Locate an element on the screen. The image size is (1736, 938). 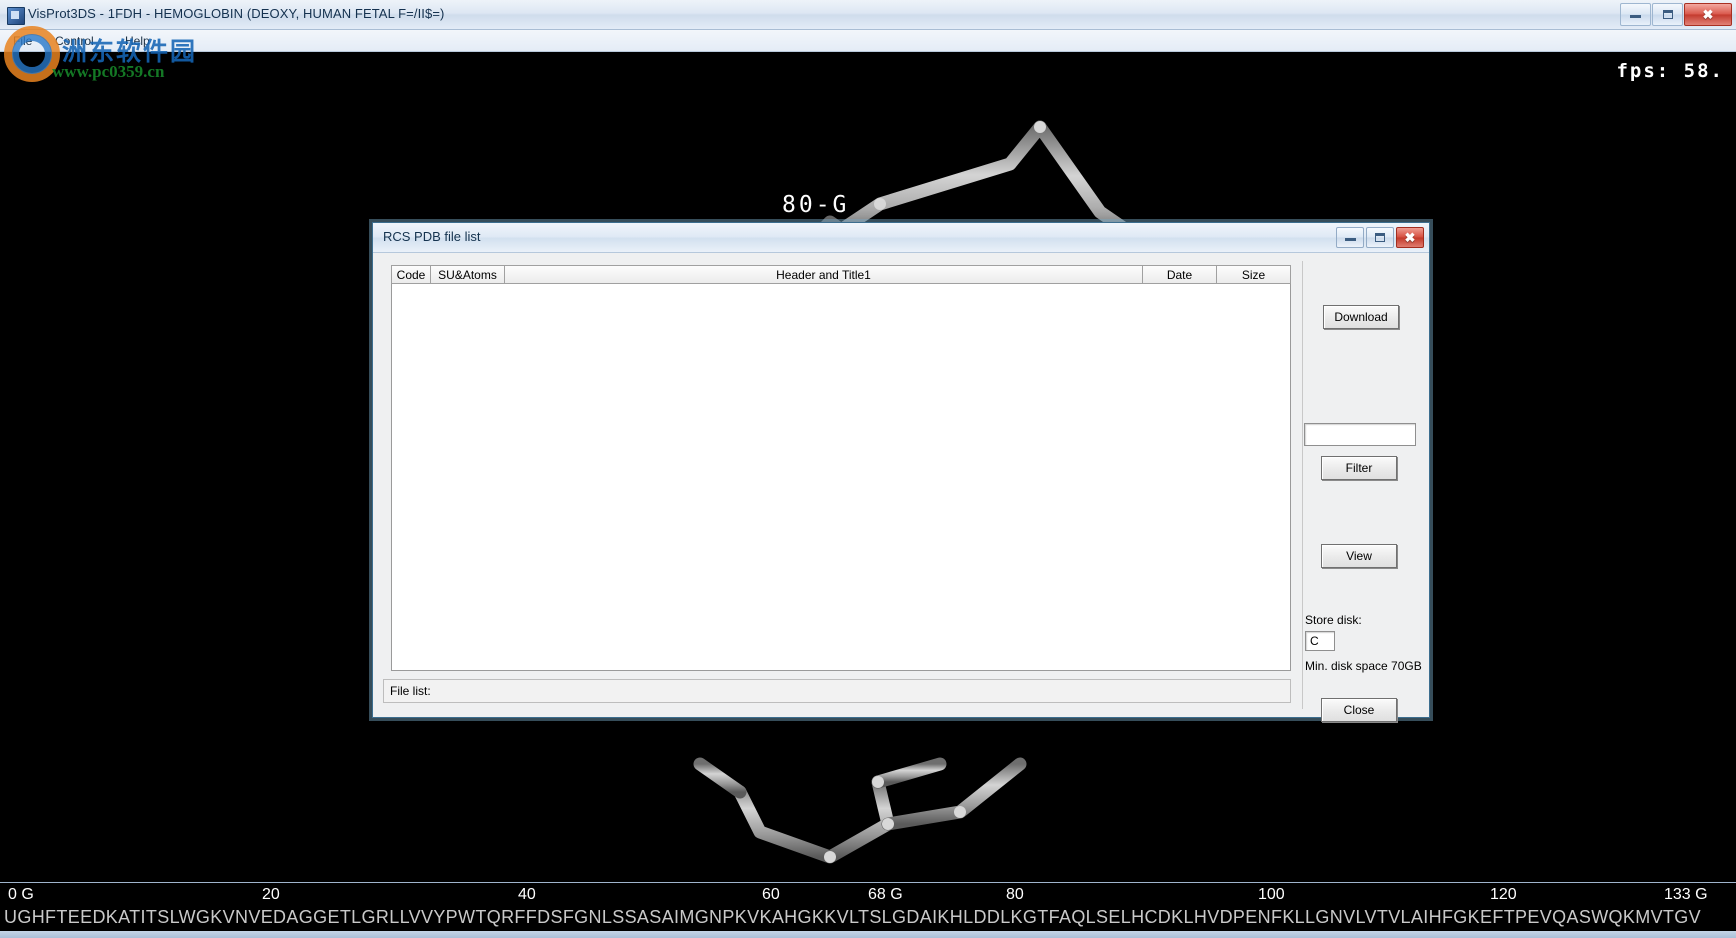
minimize-button is located at coordinates (1635, 14).